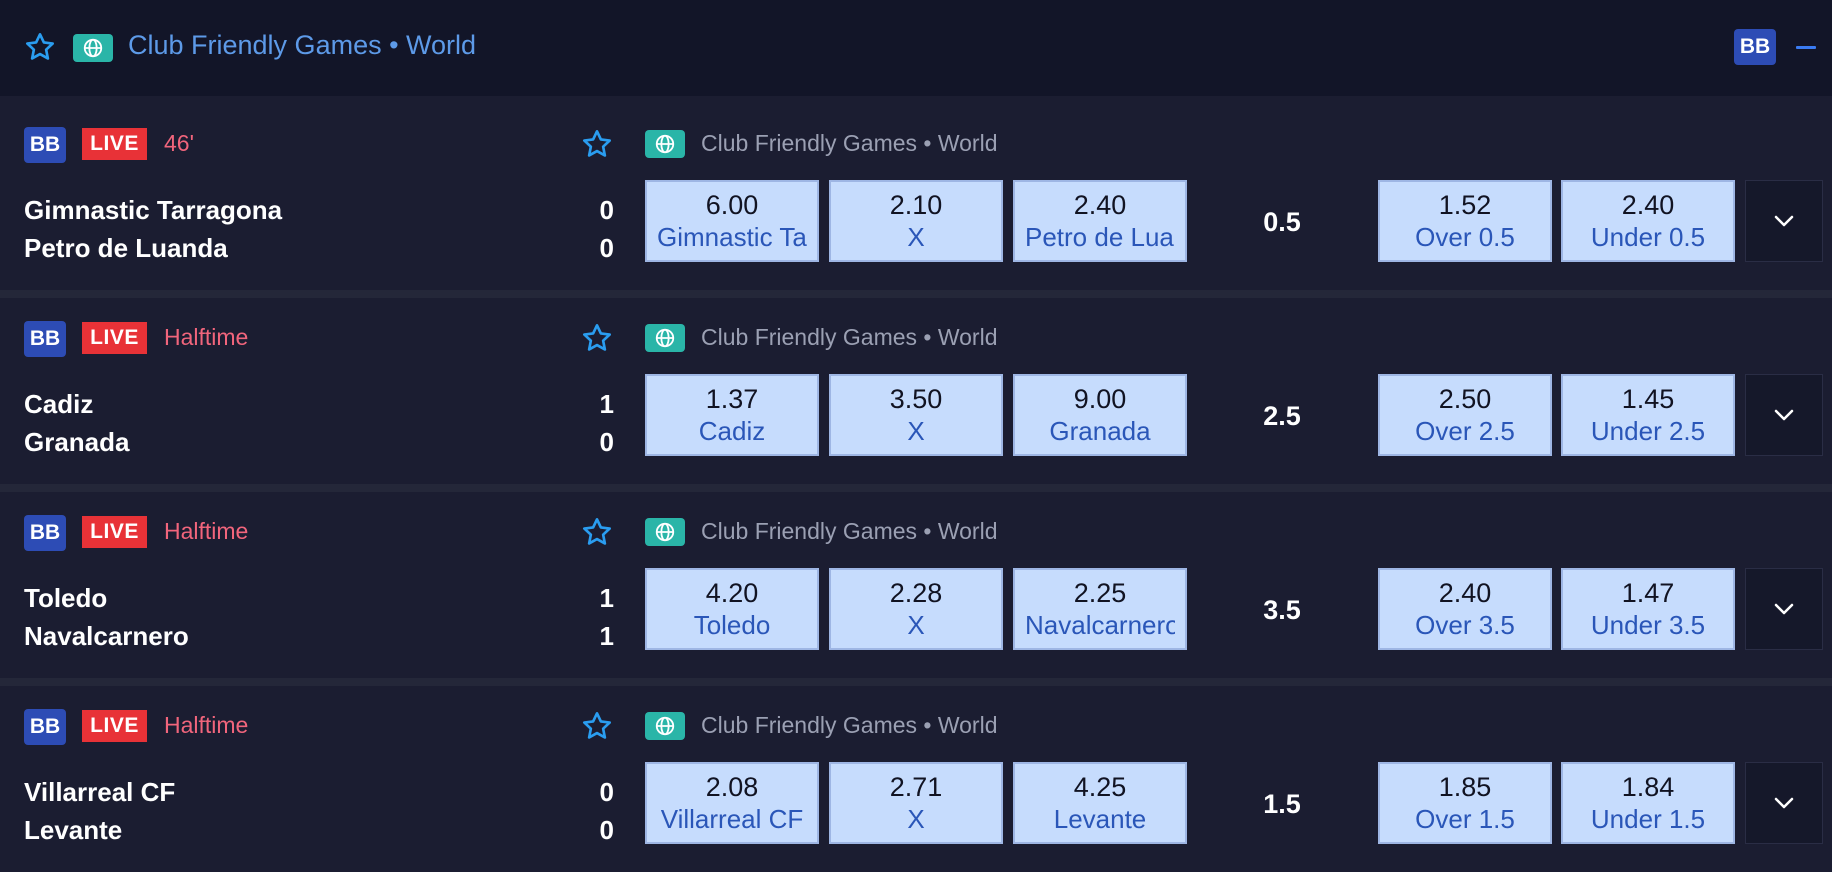  What do you see at coordinates (1100, 415) in the screenshot?
I see `odd-away-button: 9.00 Granada` at bounding box center [1100, 415].